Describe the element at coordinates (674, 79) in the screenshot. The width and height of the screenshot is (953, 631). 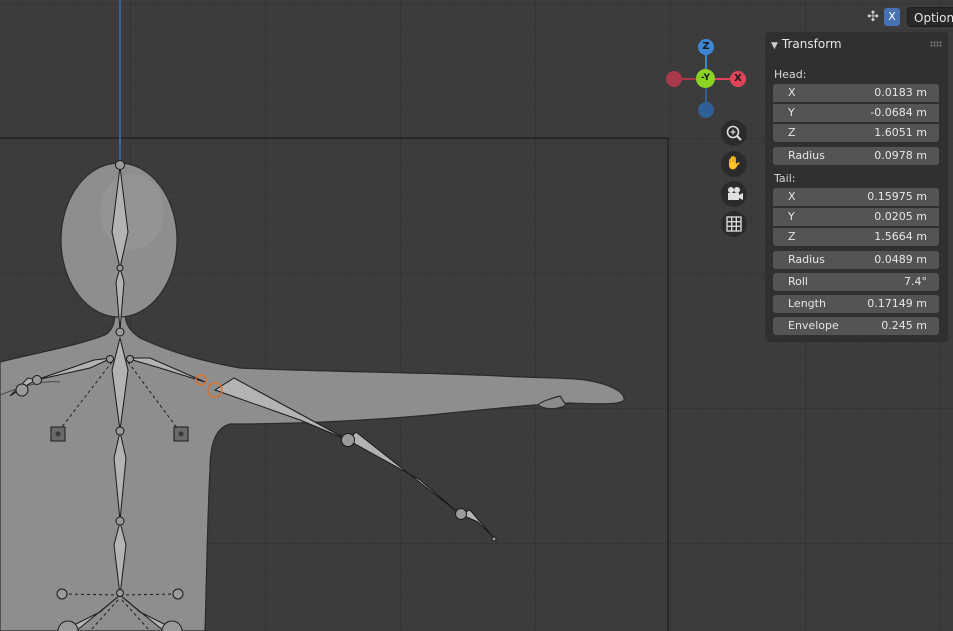
I see `gizmo-axis-neg-x` at that location.